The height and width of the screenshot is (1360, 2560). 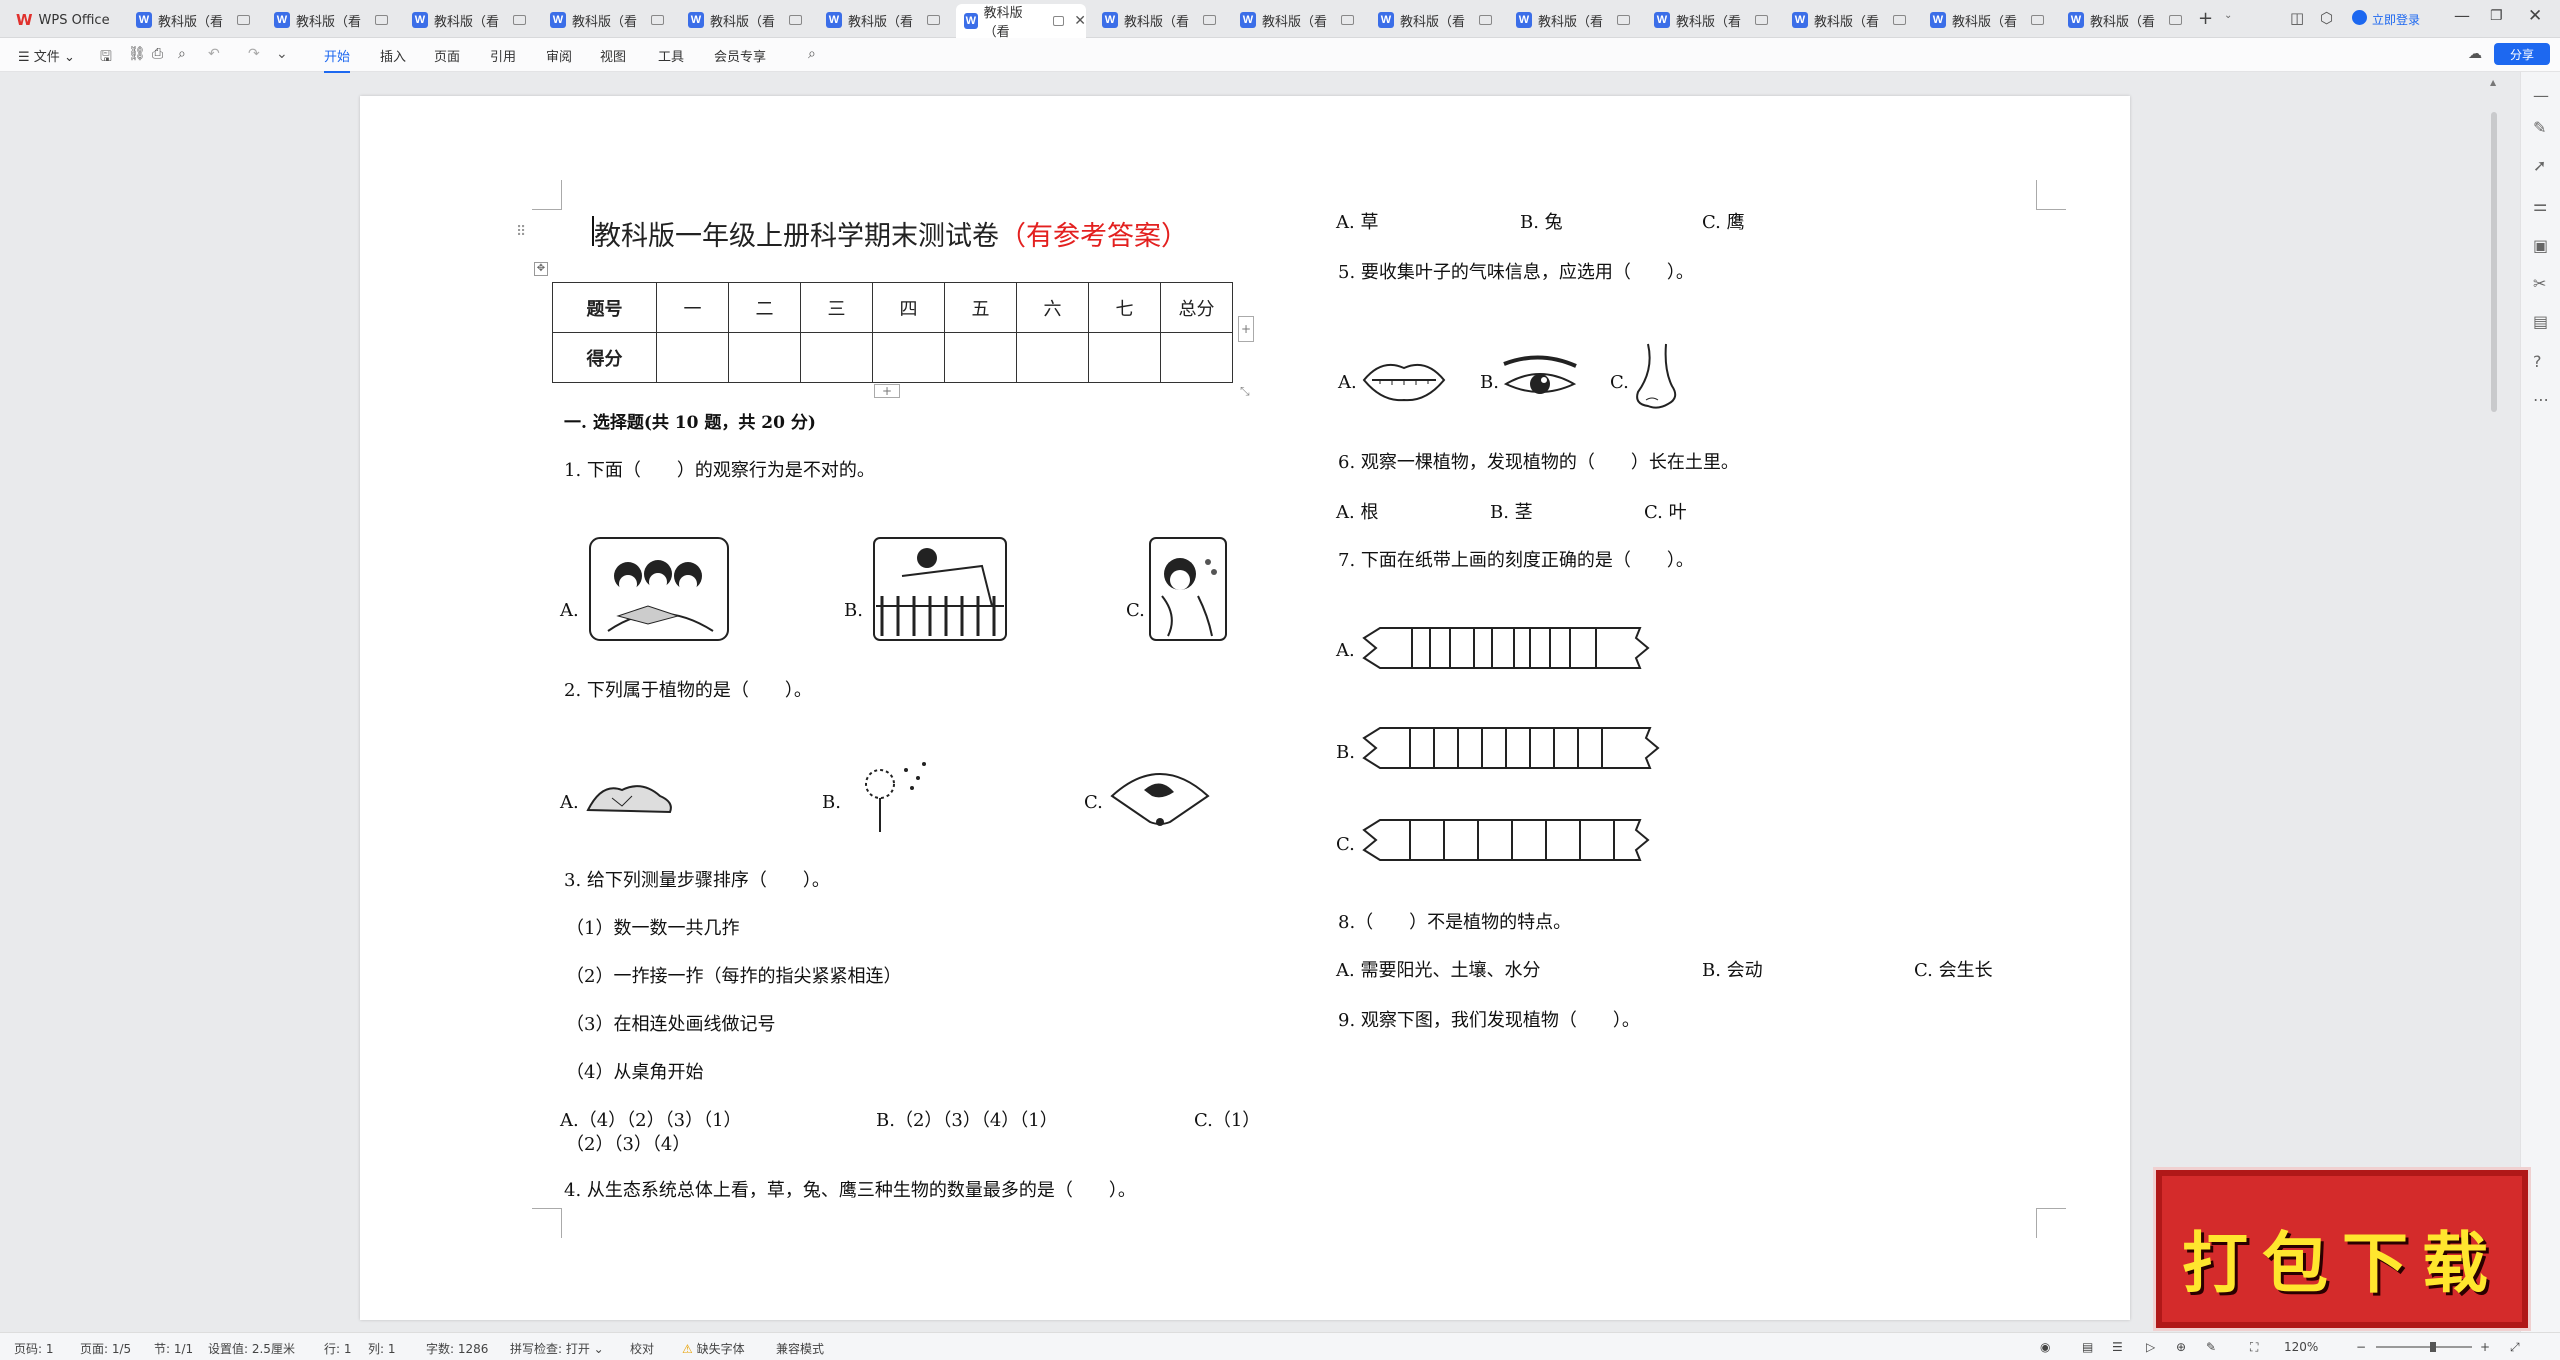 I want to click on redo-icon: ↷, so click(x=254, y=54).